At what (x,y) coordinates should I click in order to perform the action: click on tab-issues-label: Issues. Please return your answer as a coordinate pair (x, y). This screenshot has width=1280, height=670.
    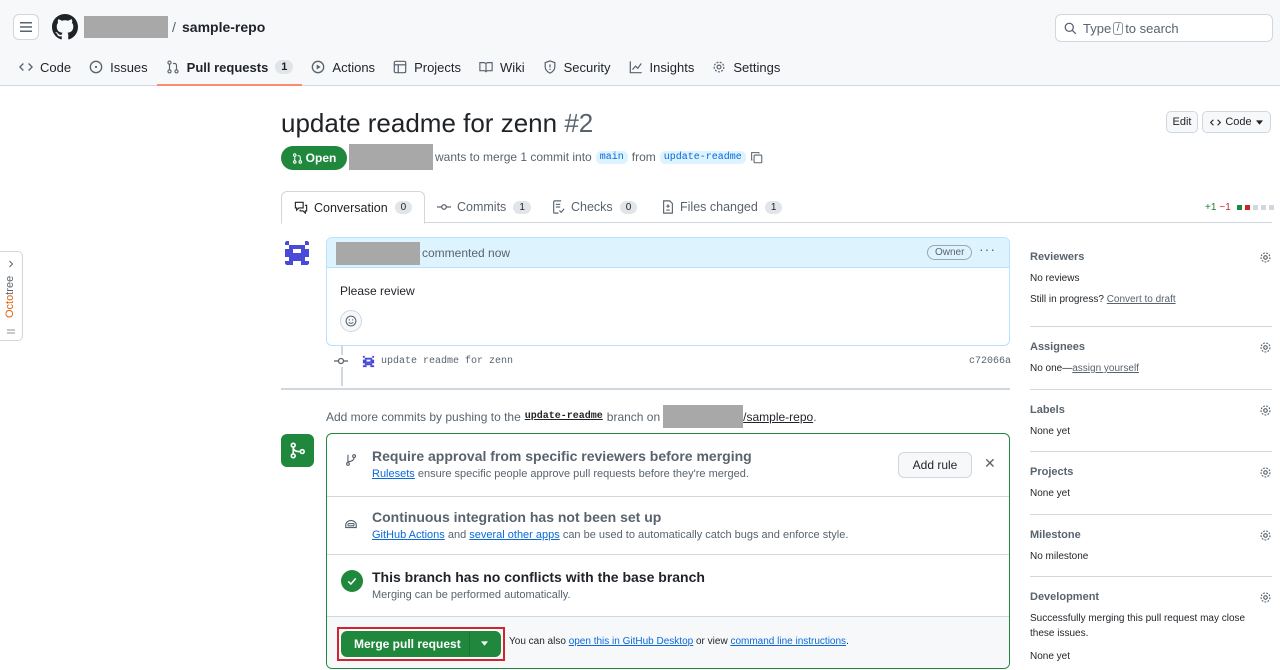
    Looking at the image, I should click on (129, 67).